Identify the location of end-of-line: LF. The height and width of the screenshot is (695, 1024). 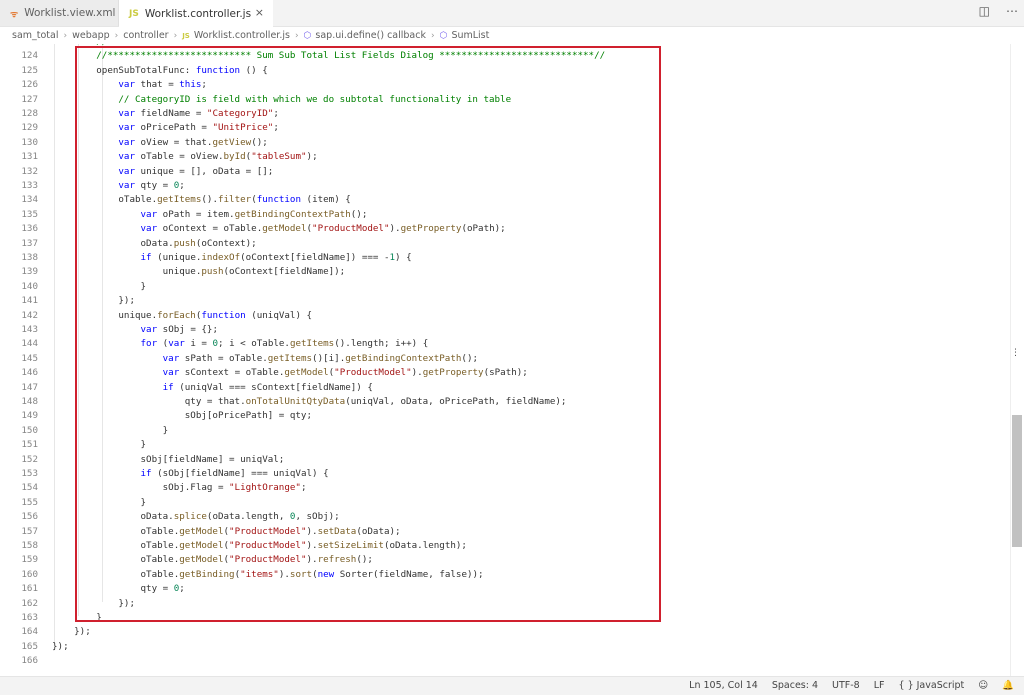
(879, 685).